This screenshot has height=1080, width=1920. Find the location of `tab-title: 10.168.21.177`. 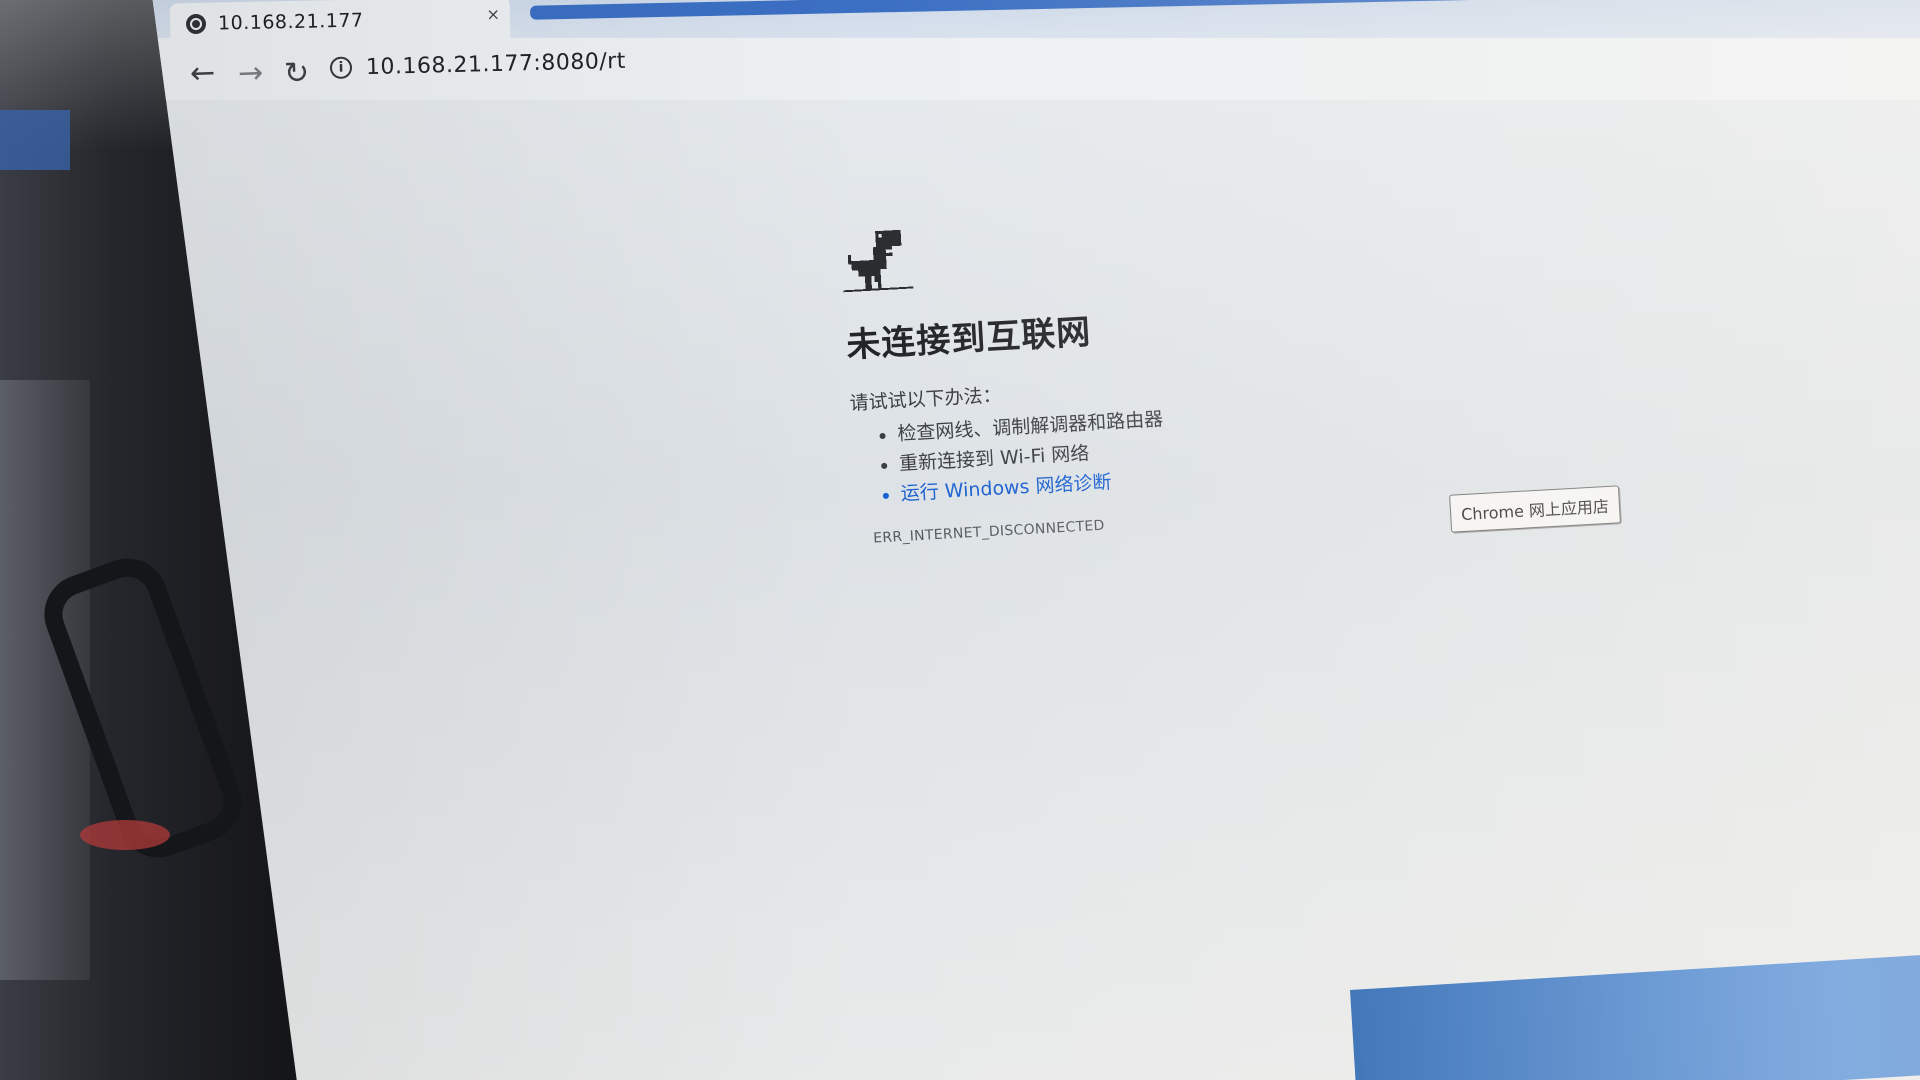

tab-title: 10.168.21.177 is located at coordinates (290, 22).